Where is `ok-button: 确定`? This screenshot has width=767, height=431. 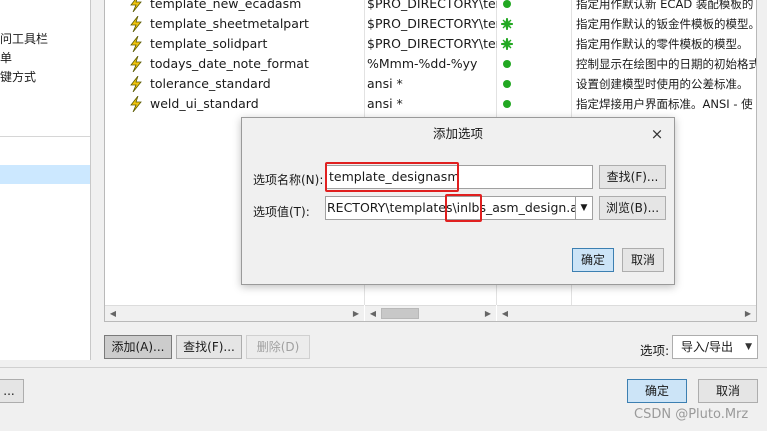
ok-button: 确定 is located at coordinates (657, 391).